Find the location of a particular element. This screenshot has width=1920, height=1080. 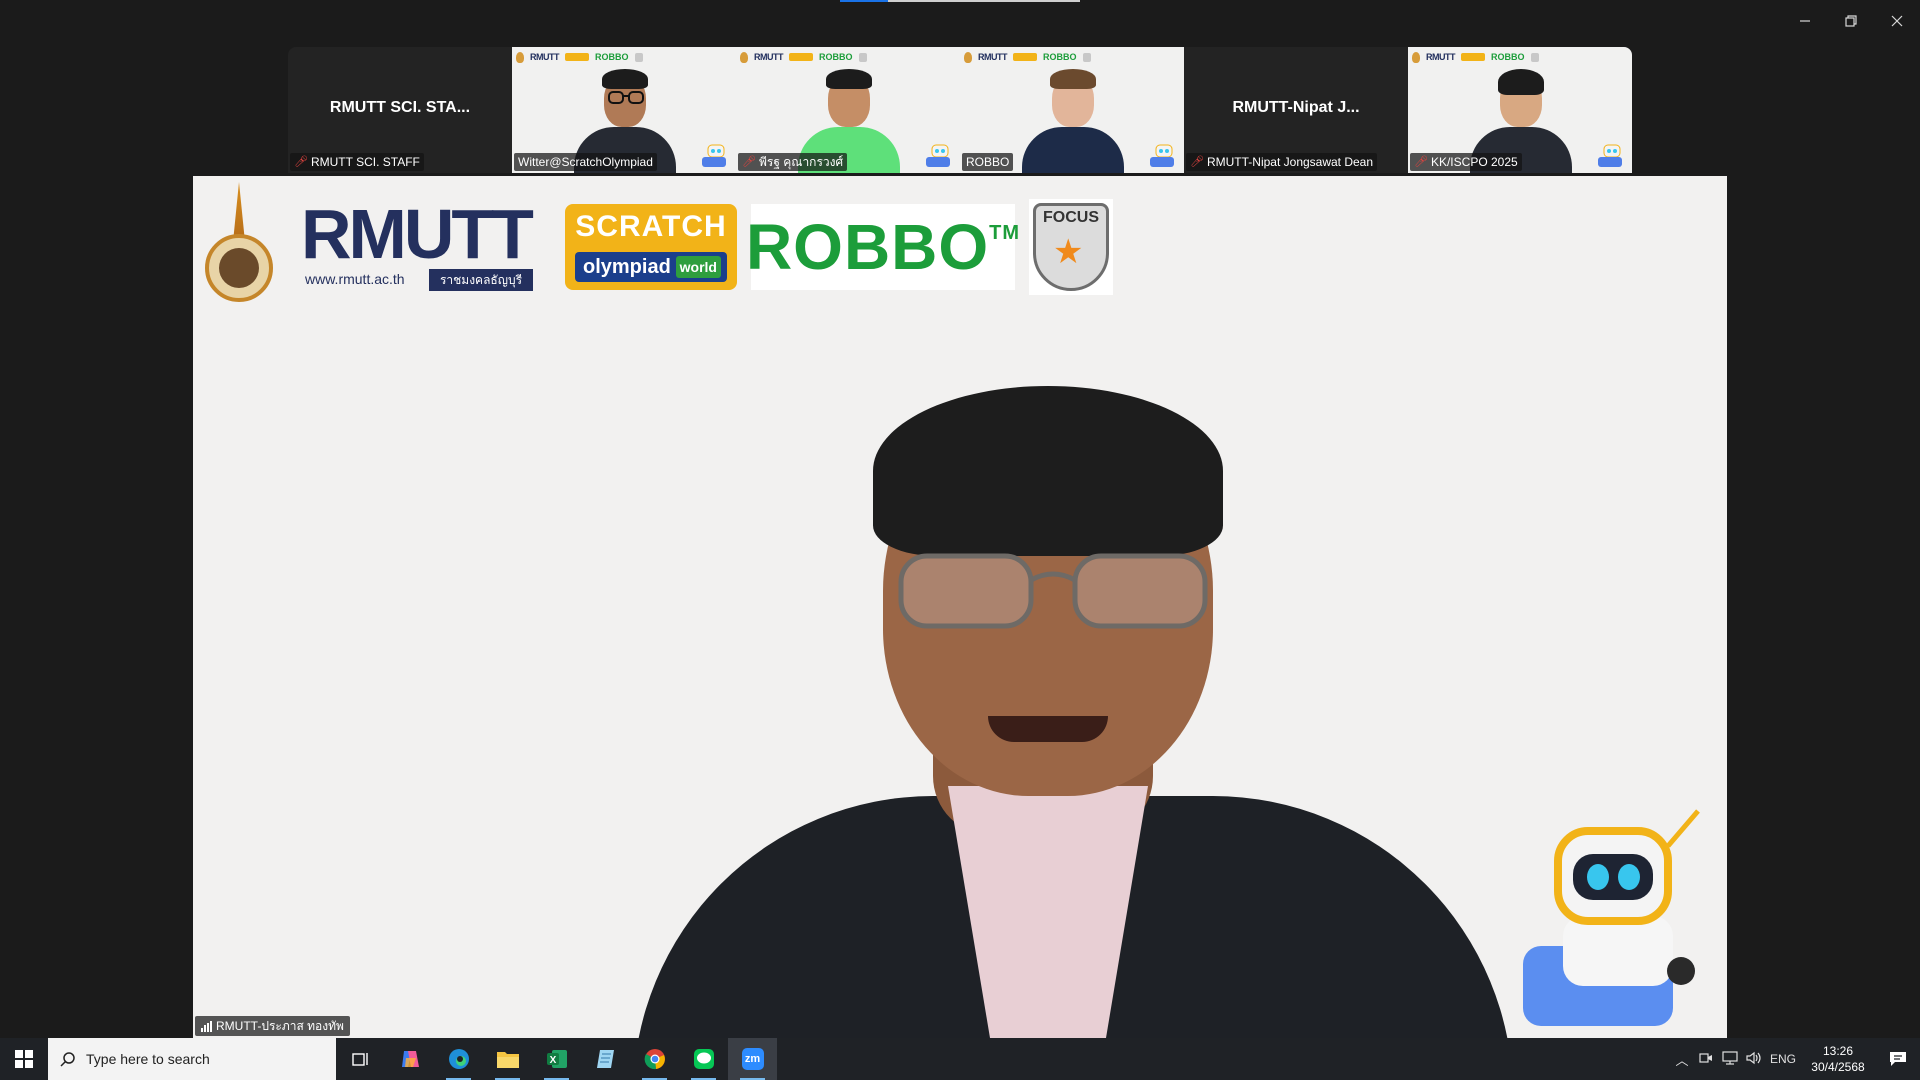

participant-name-label: ROBBO is located at coordinates (988, 162).